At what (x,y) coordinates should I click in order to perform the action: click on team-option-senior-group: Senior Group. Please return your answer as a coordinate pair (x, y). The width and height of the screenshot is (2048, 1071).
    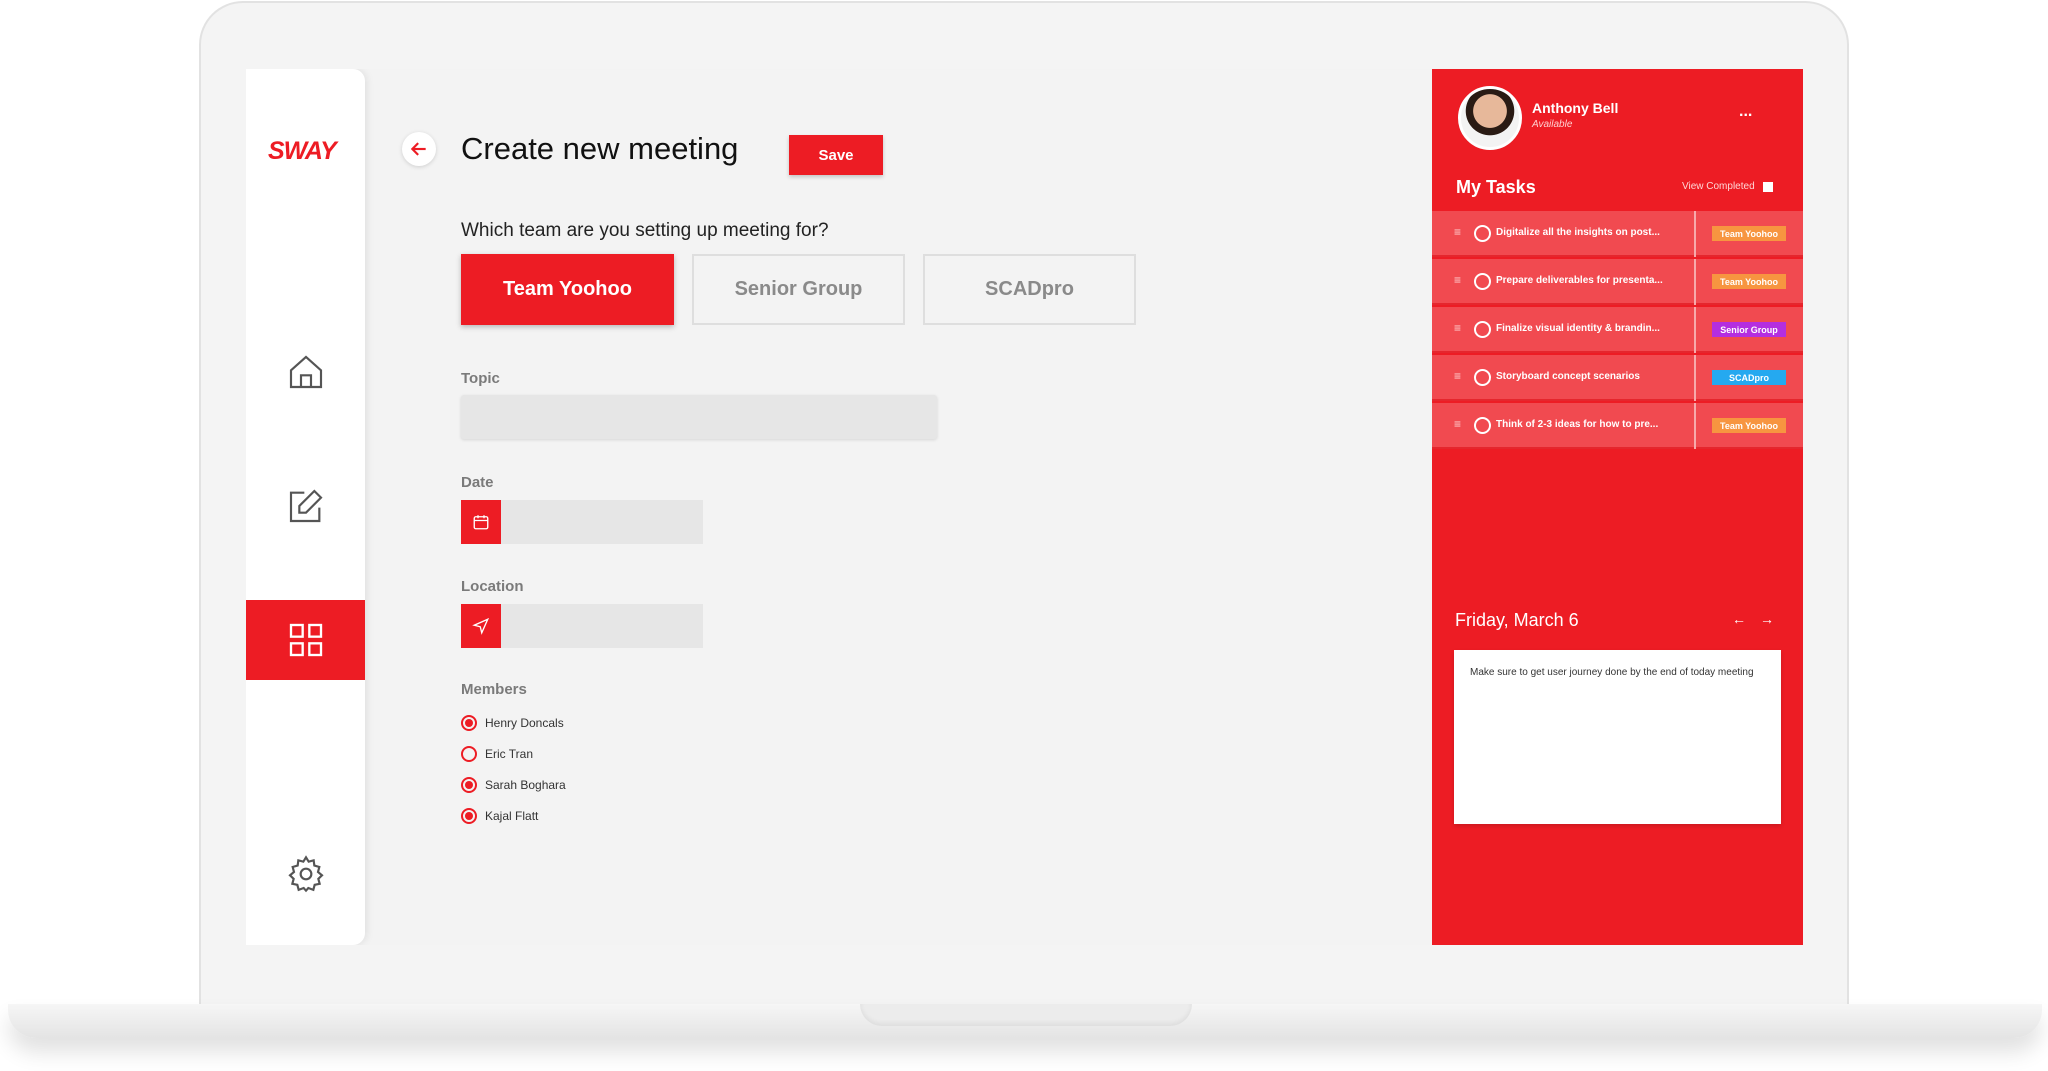
    Looking at the image, I should click on (798, 289).